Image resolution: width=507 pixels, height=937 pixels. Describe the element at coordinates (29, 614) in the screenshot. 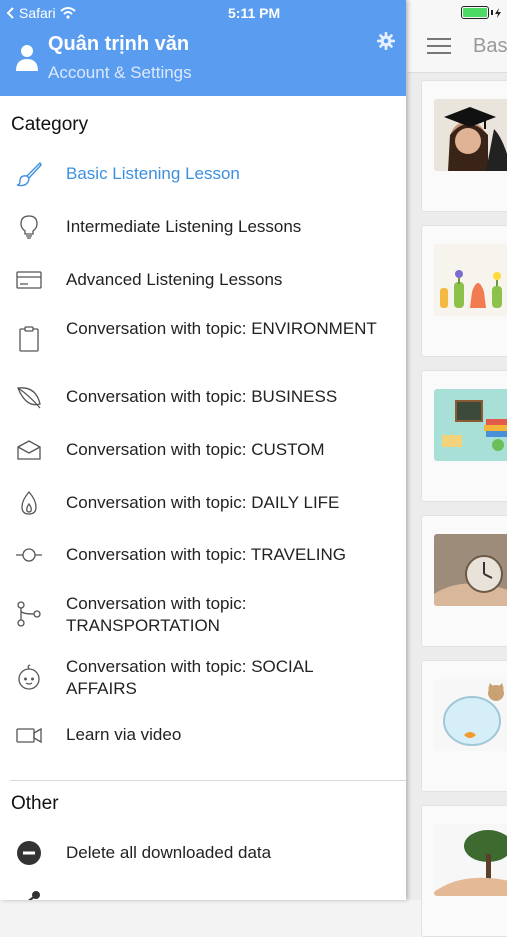

I see `branch-icon` at that location.